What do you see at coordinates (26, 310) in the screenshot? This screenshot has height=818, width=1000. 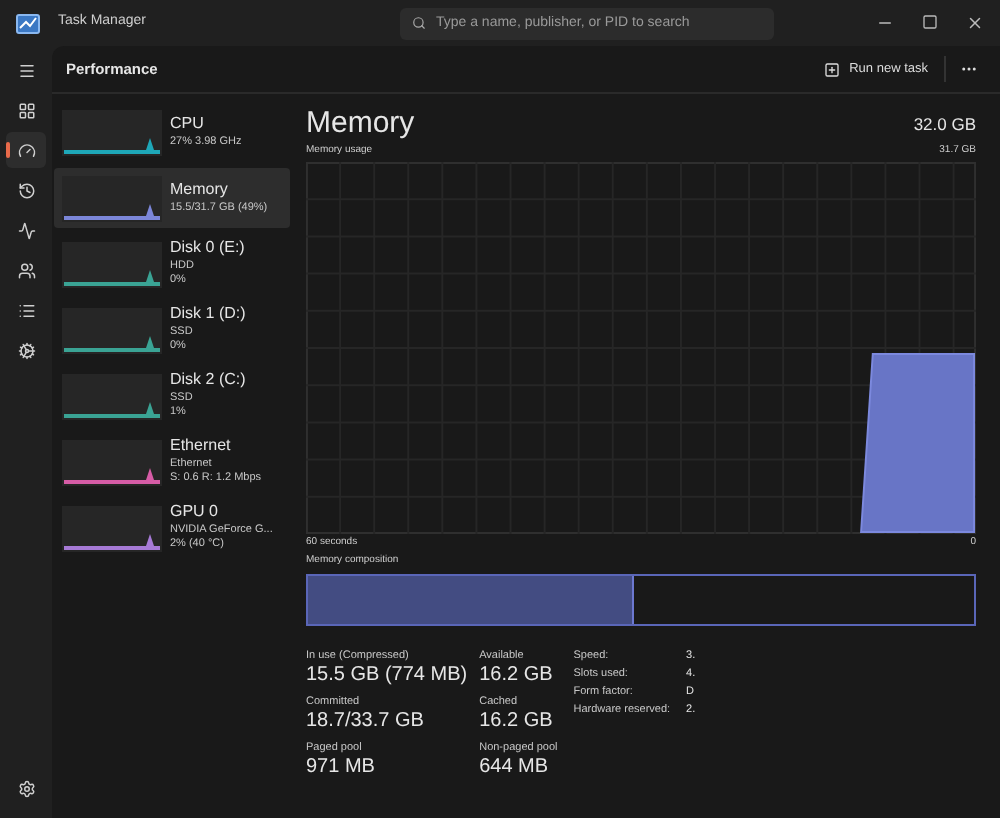 I see `list-icon` at bounding box center [26, 310].